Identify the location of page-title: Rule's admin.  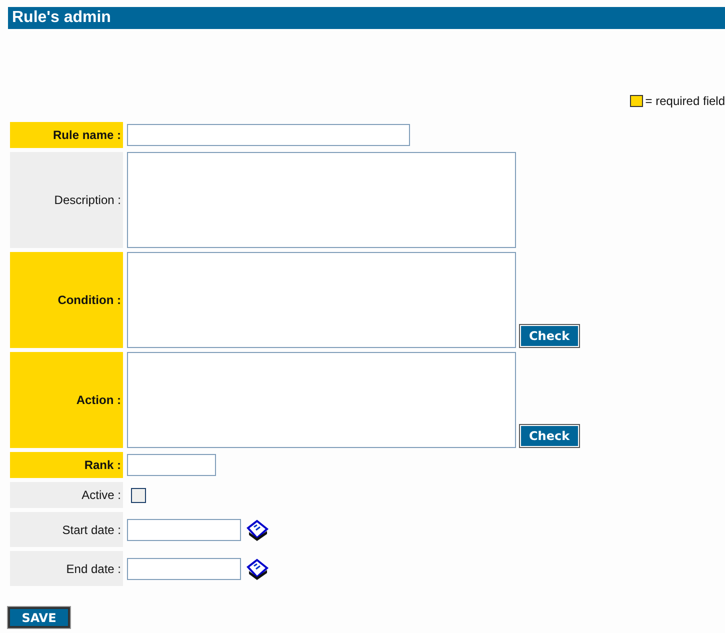
(366, 18).